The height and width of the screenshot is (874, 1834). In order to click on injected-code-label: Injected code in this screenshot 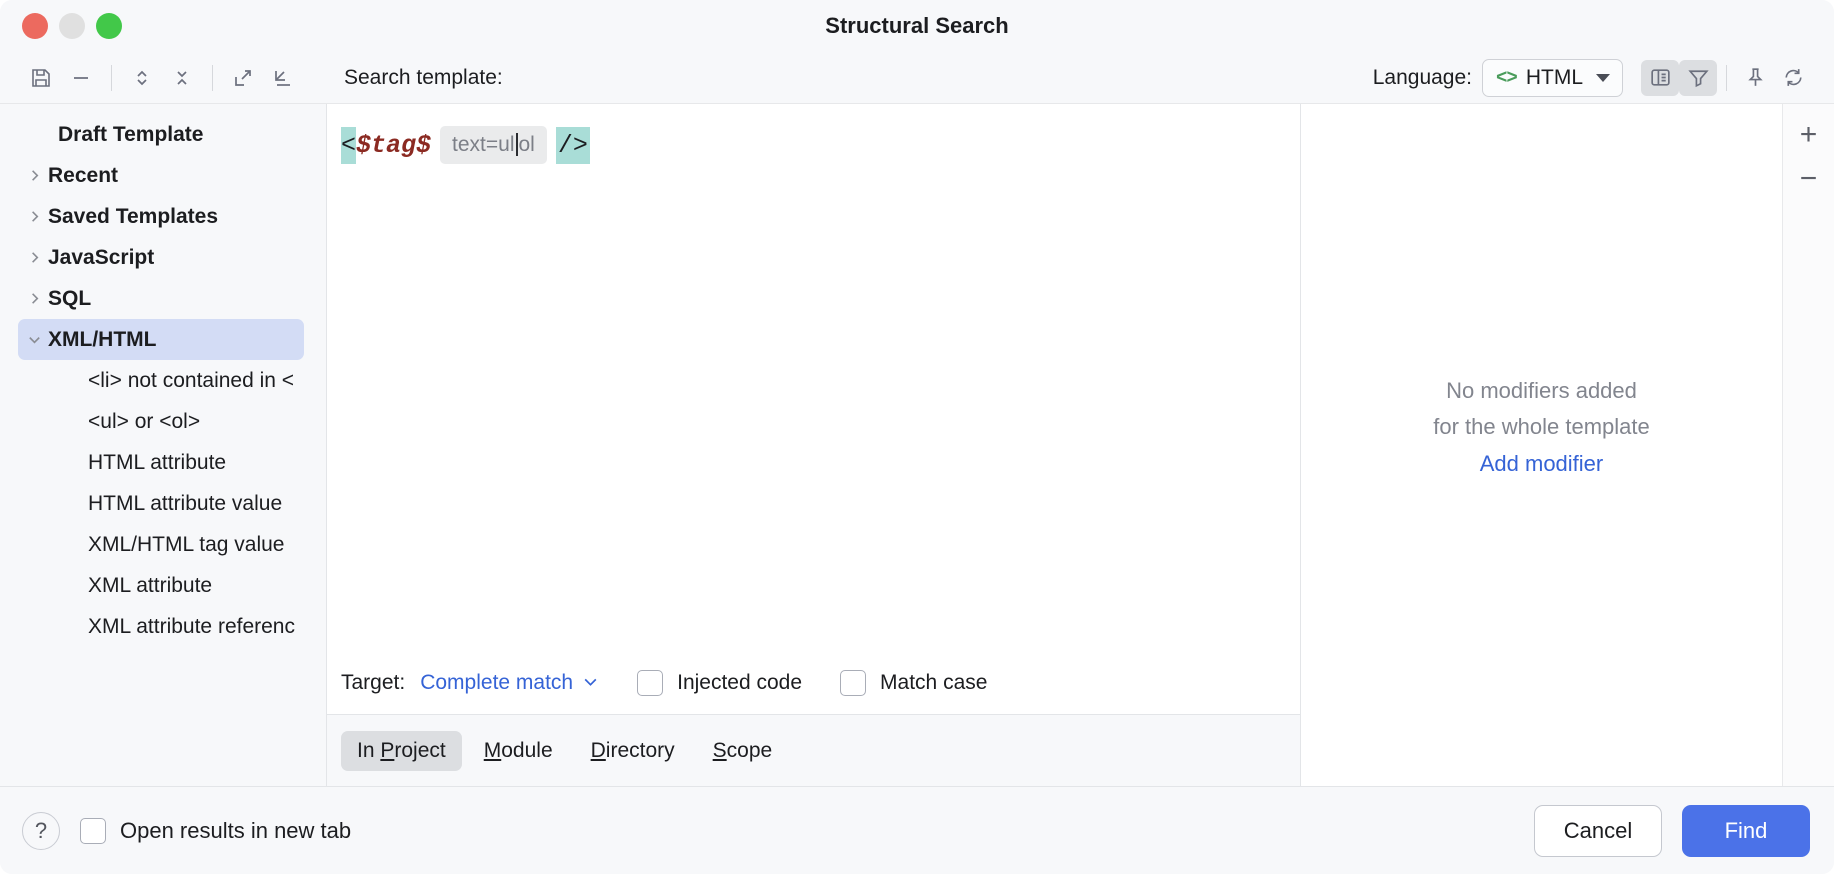, I will do `click(740, 682)`.